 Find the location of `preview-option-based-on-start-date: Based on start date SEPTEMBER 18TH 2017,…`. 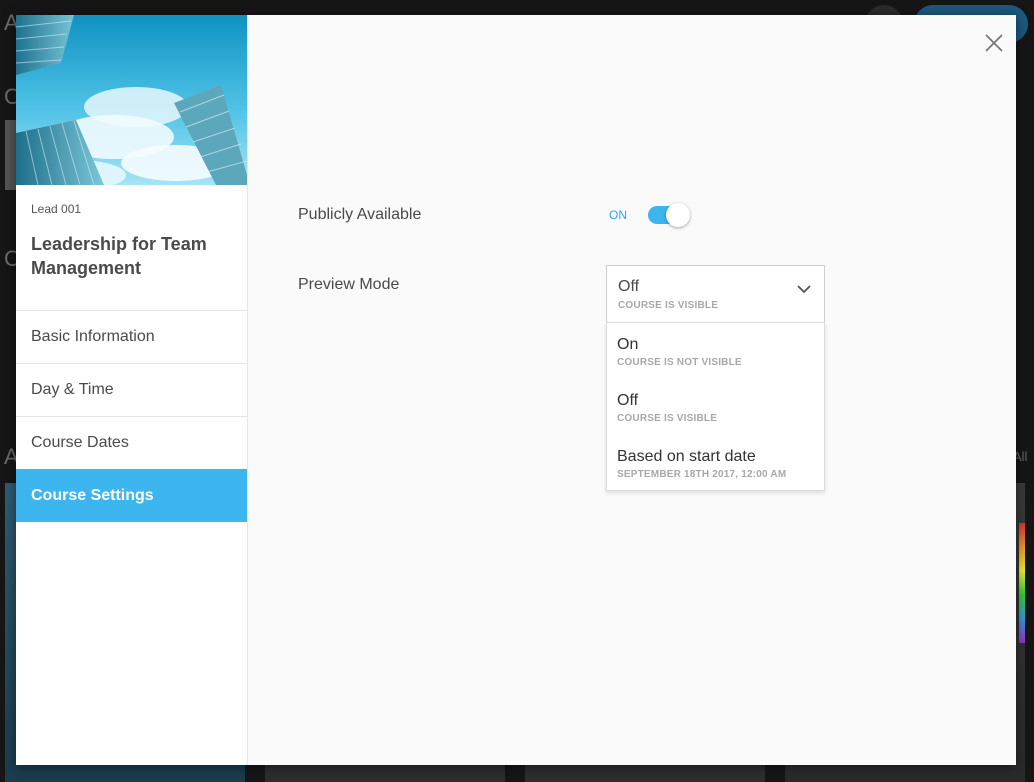

preview-option-based-on-start-date: Based on start date SEPTEMBER 18TH 2017,… is located at coordinates (715, 476).